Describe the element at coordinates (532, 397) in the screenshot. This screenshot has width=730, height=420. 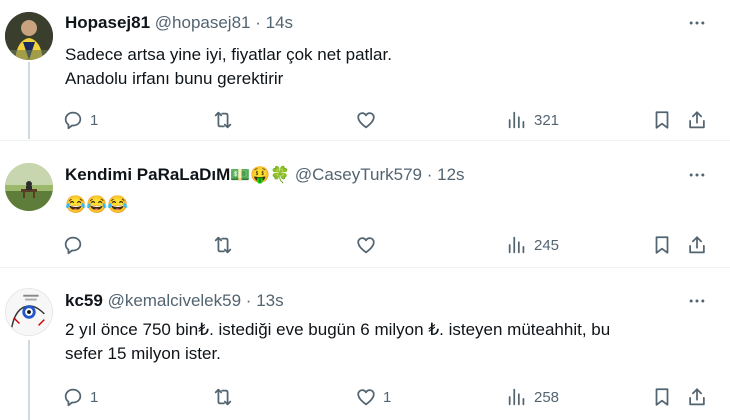
I see `views-button: 258` at that location.